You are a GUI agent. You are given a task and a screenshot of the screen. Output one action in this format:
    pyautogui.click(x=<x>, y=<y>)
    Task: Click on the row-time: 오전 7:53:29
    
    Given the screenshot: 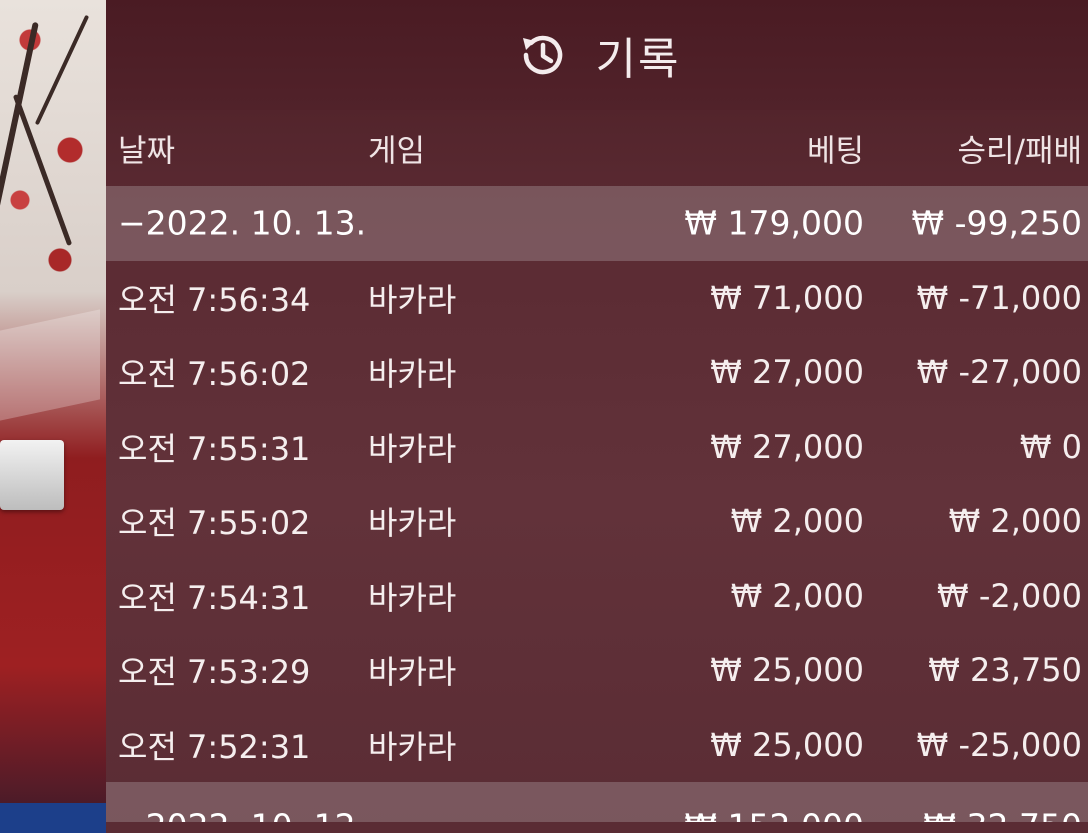 What is the action you would take?
    pyautogui.click(x=214, y=672)
    